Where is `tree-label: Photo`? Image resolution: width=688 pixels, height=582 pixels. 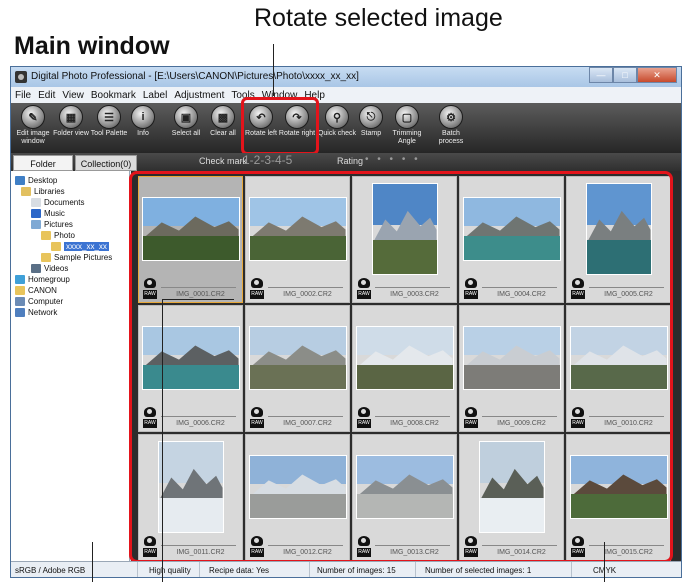
tree-label: Photo is located at coordinates (64, 235).